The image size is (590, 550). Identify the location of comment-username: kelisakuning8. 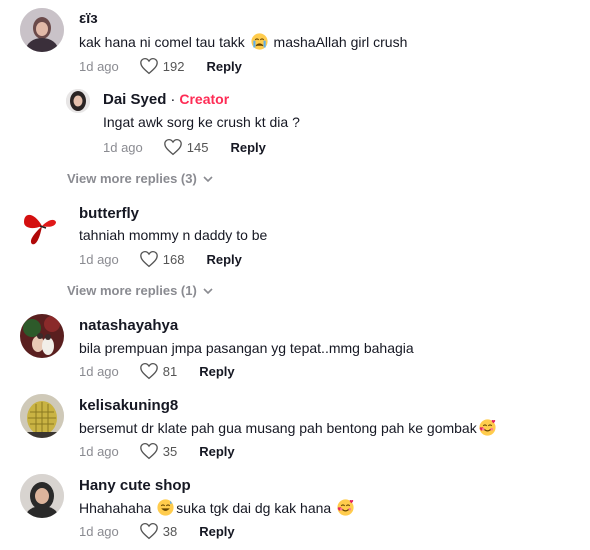
(128, 405).